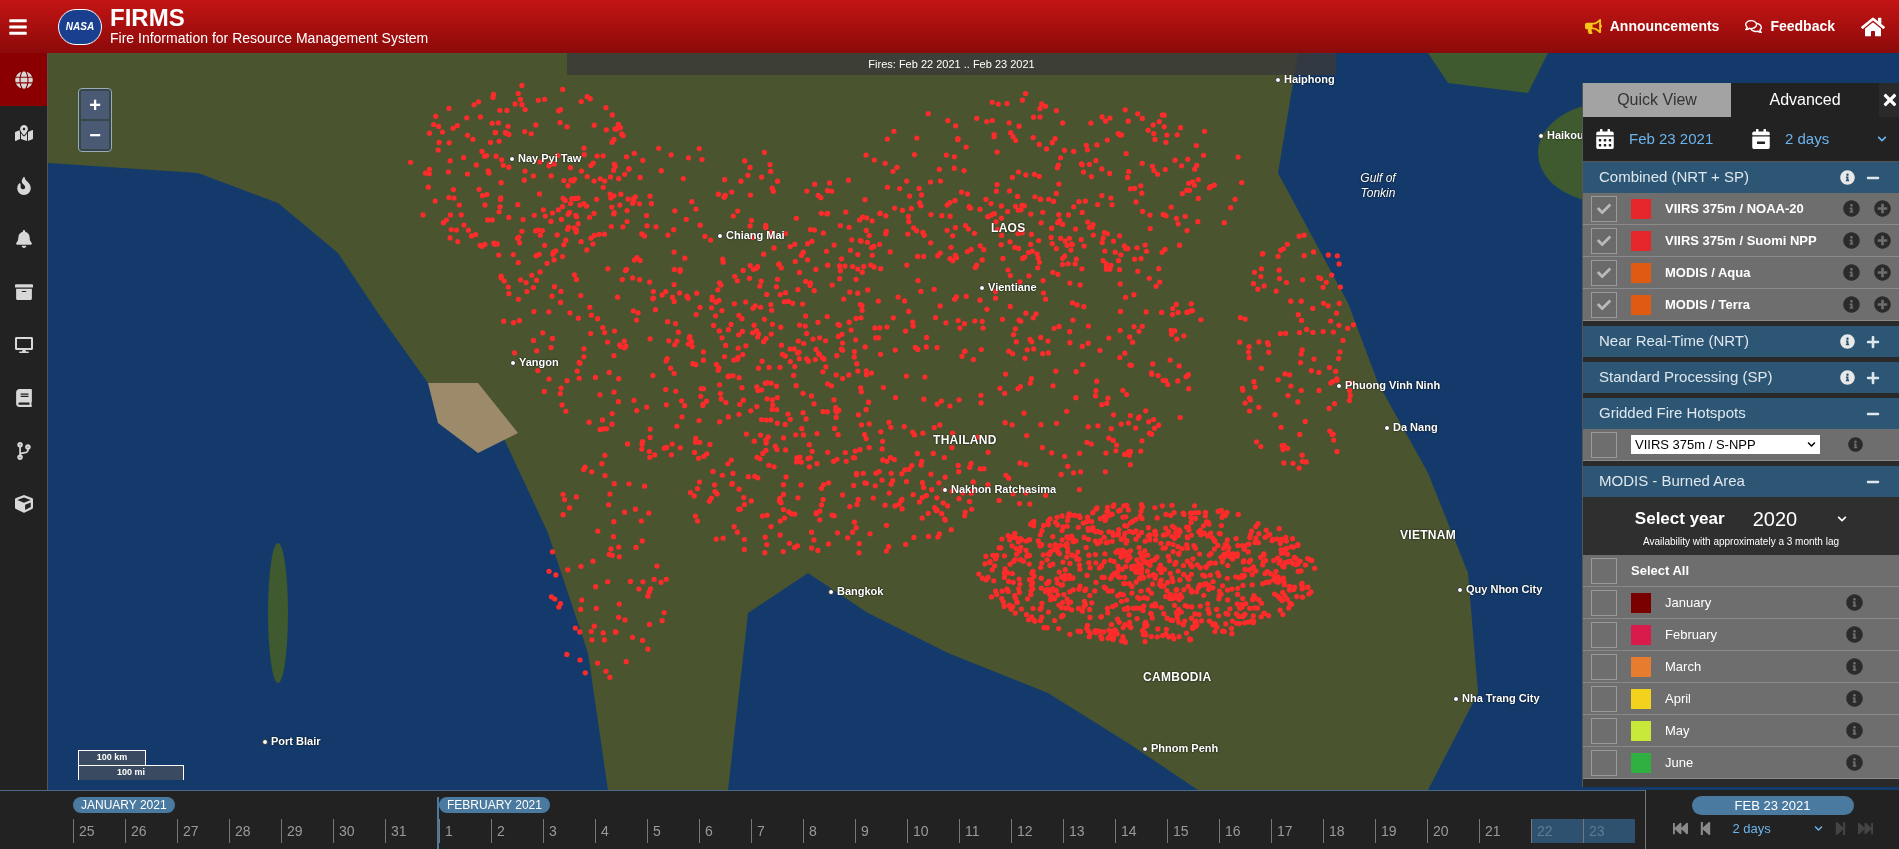 The width and height of the screenshot is (1899, 849). Describe the element at coordinates (1741, 731) in the screenshot. I see `layer-row: May` at that location.